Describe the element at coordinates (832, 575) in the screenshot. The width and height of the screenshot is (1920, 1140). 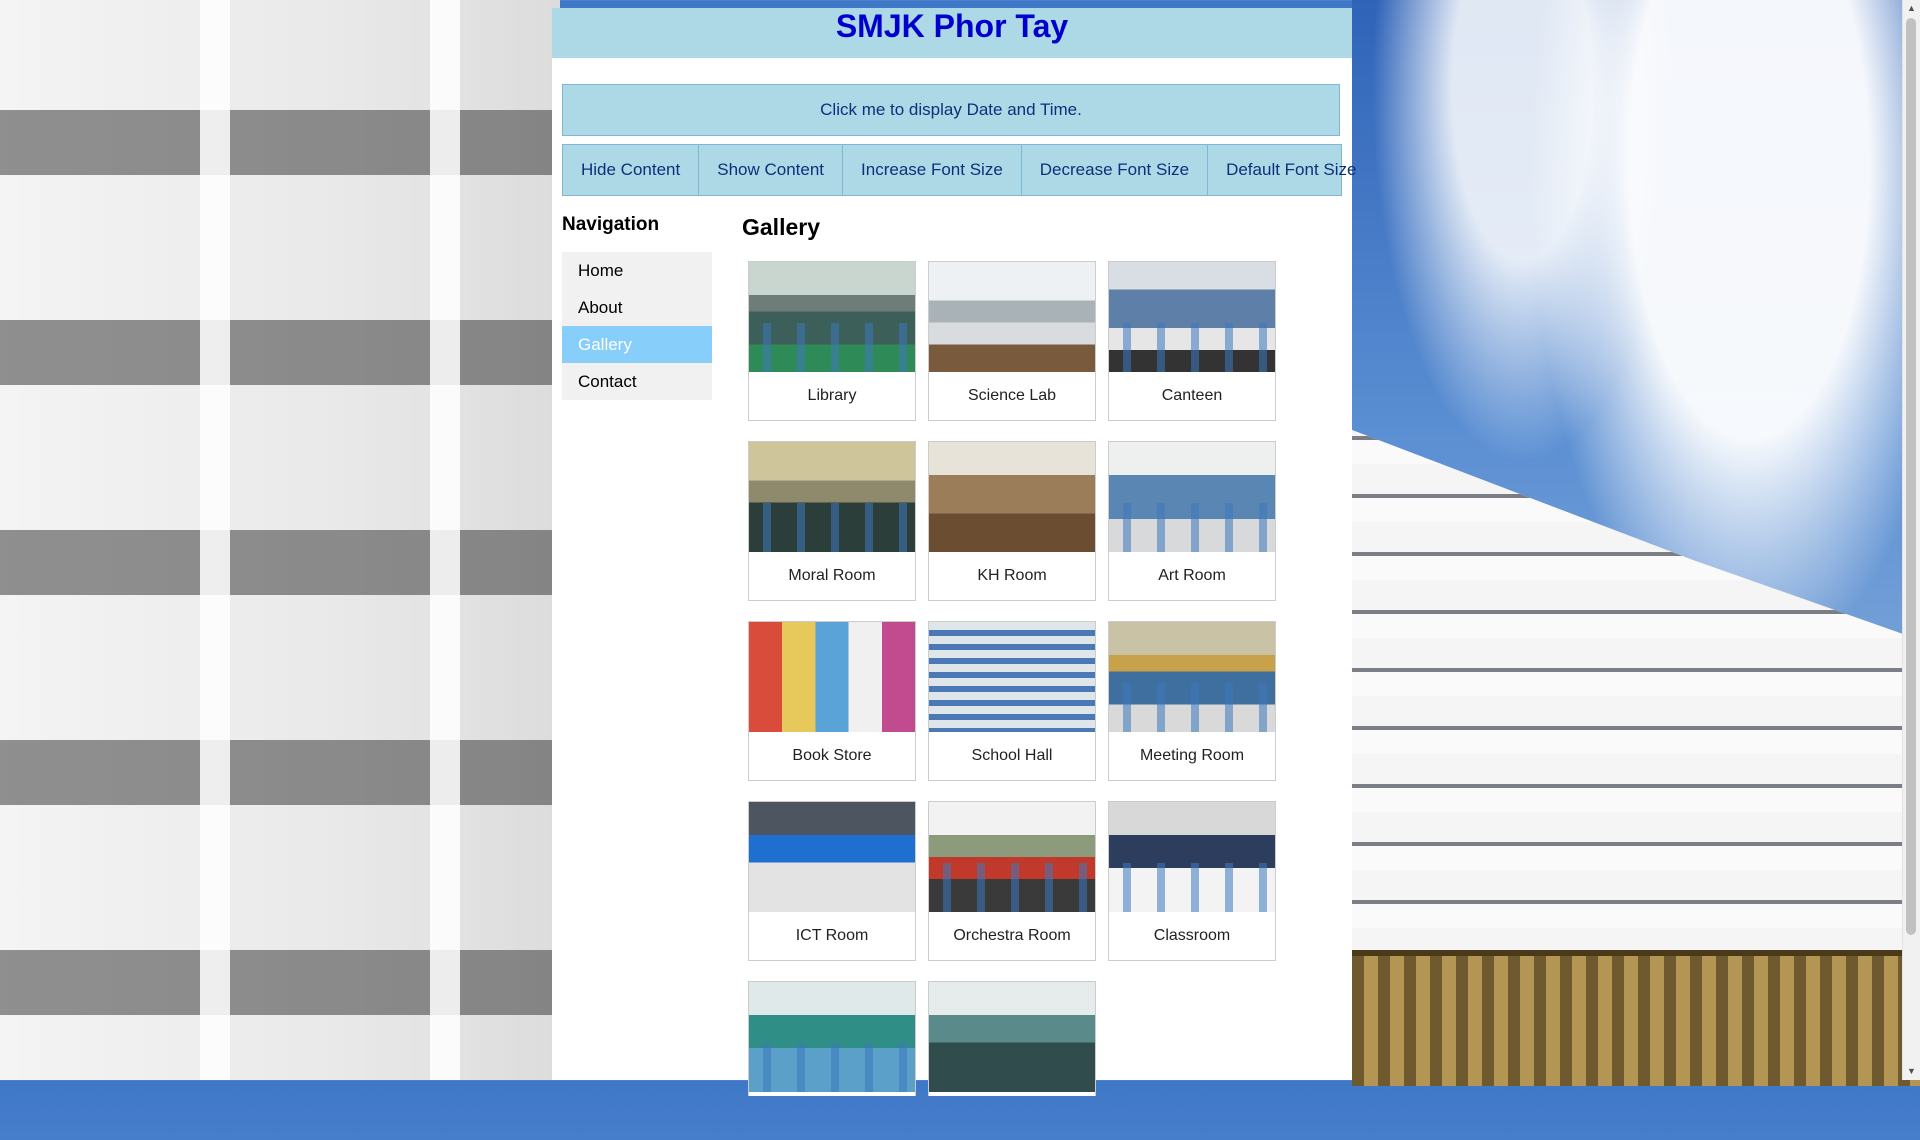
I see `gallery-caption: Moral Room` at that location.